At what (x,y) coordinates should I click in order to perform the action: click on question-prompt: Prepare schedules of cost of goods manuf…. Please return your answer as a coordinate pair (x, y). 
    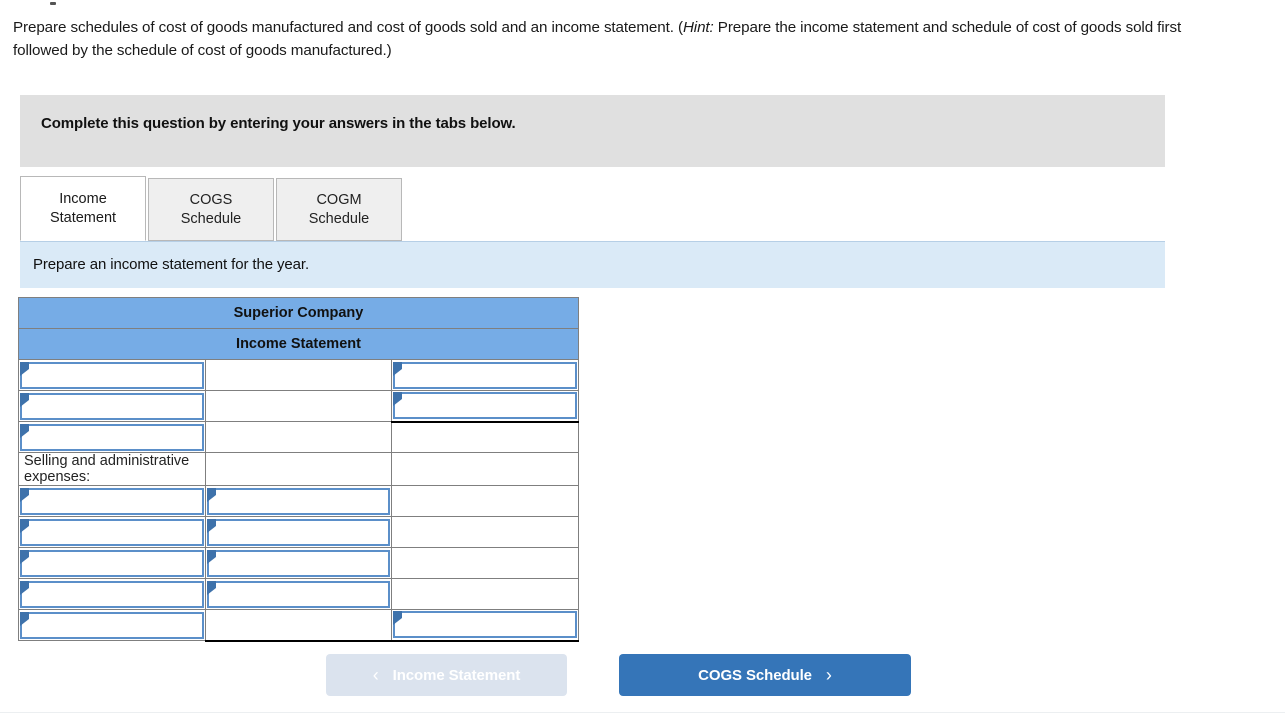
    Looking at the image, I should click on (613, 39).